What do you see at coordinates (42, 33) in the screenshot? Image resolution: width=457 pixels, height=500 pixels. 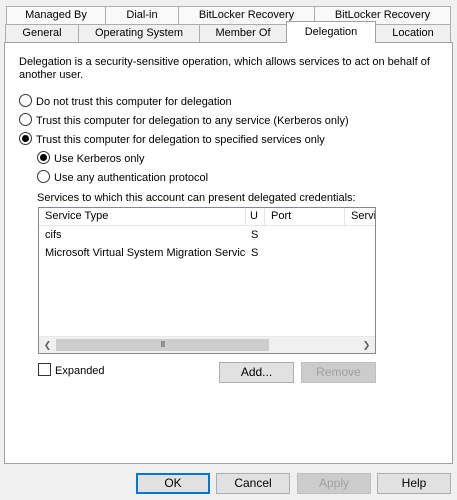 I see `tab-general: General` at bounding box center [42, 33].